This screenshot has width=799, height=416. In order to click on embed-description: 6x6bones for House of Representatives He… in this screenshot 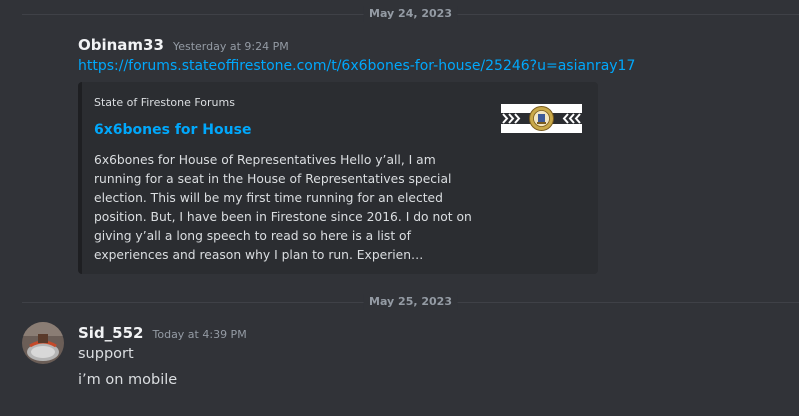, I will do `click(283, 207)`.